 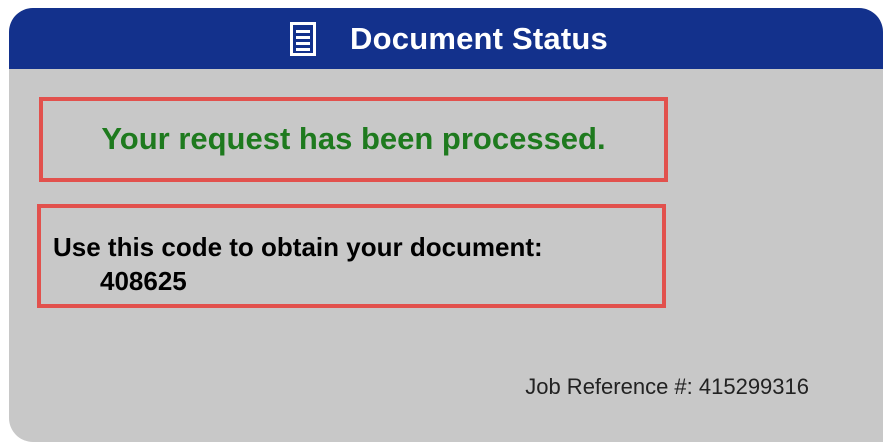 I want to click on processed-message-box: Your request has been processed., so click(x=353, y=139).